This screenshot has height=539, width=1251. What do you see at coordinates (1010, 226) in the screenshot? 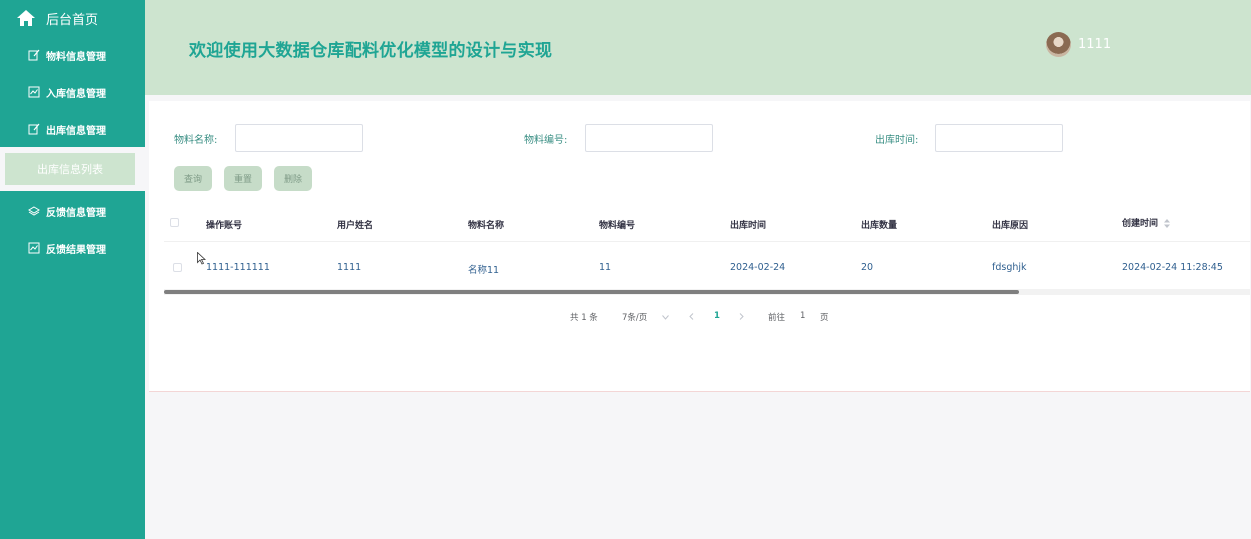
I see `column-header: 出库原因` at bounding box center [1010, 226].